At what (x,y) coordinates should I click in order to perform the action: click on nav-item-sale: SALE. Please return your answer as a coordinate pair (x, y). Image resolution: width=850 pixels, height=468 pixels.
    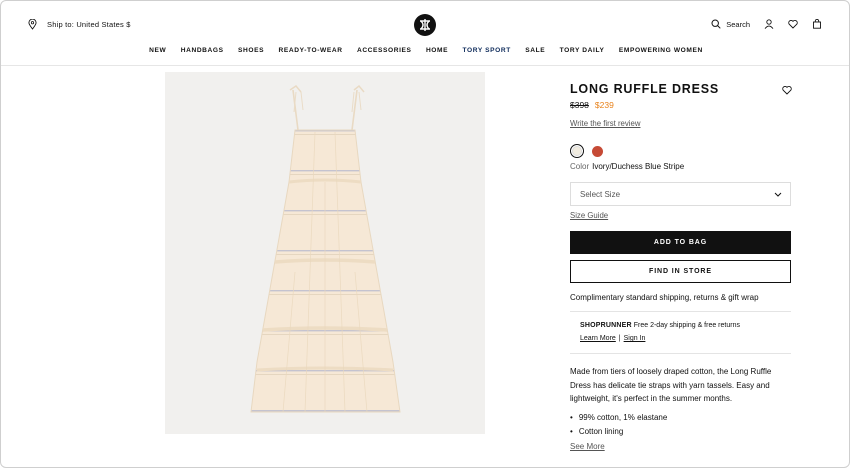
    Looking at the image, I should click on (535, 50).